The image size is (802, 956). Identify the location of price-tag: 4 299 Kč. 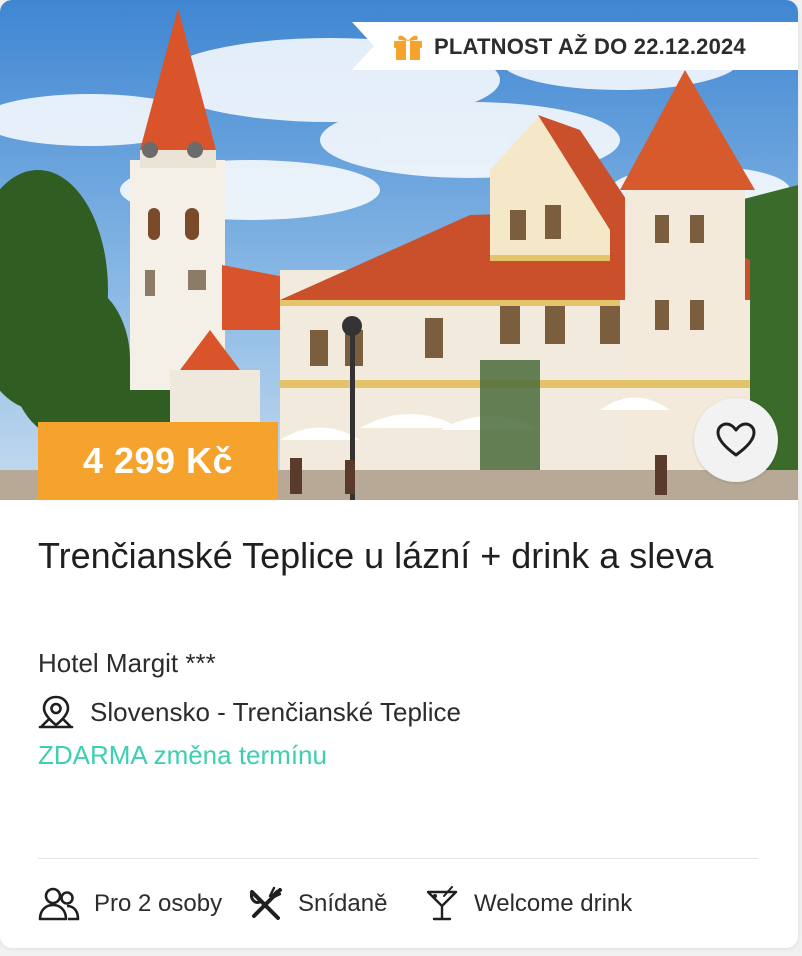
(158, 461).